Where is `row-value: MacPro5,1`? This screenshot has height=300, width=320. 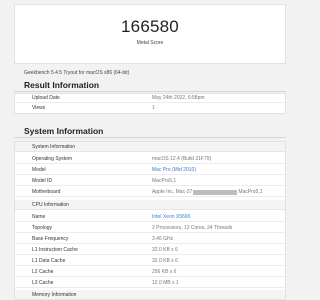 row-value: MacPro5,1 is located at coordinates (164, 181).